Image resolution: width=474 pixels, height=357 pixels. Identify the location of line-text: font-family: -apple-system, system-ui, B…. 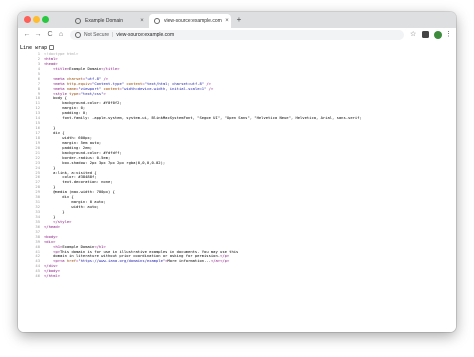
(203, 118).